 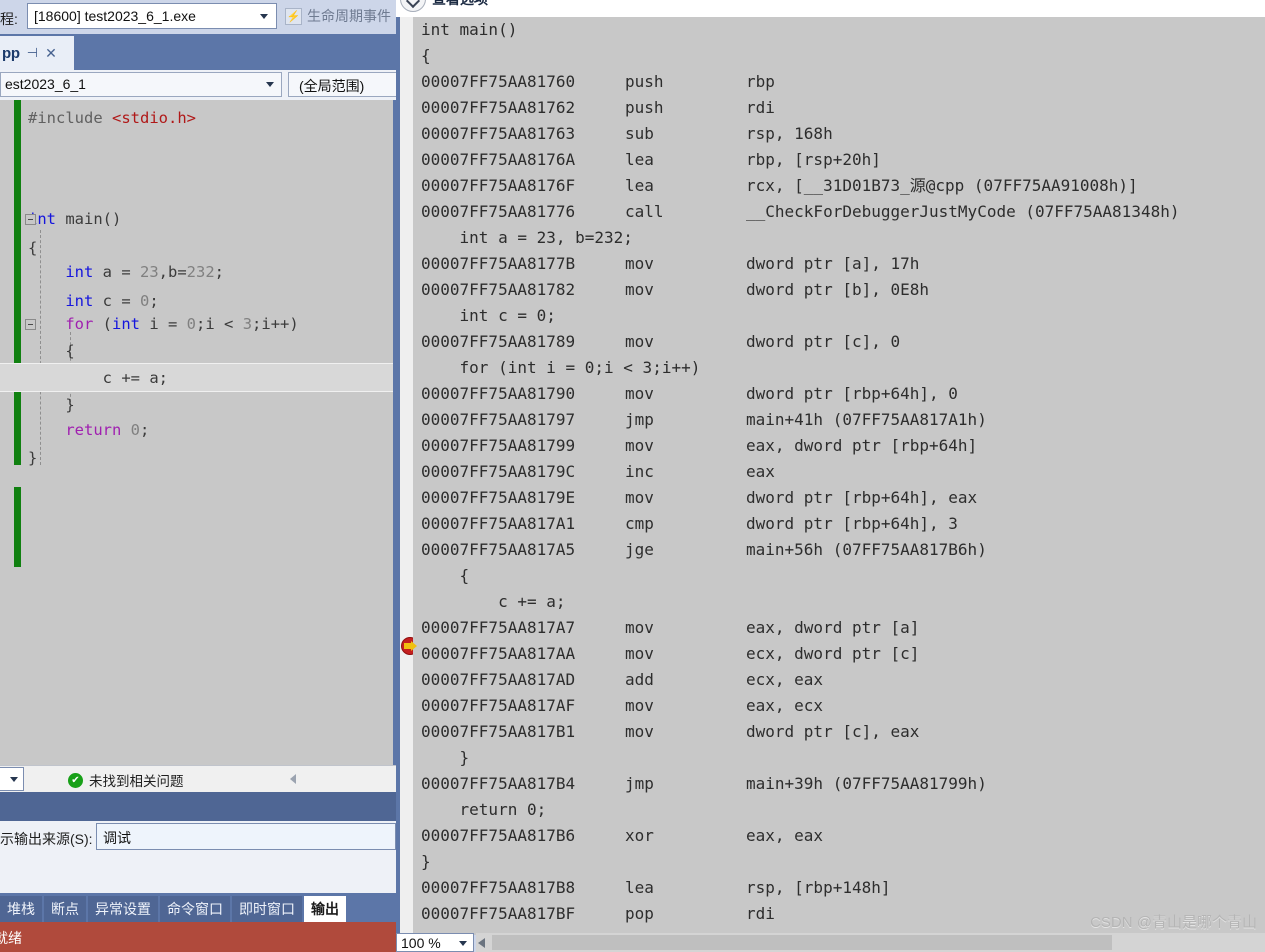 I want to click on instruction-address: 00007FF75AA81762, so click(x=498, y=107).